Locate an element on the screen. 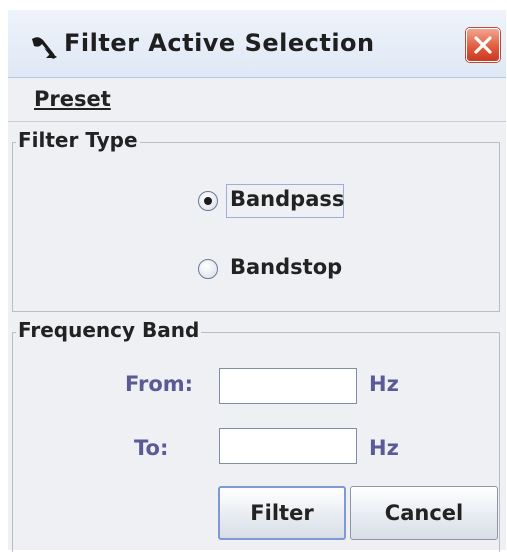  to-unit: Hz is located at coordinates (384, 448).